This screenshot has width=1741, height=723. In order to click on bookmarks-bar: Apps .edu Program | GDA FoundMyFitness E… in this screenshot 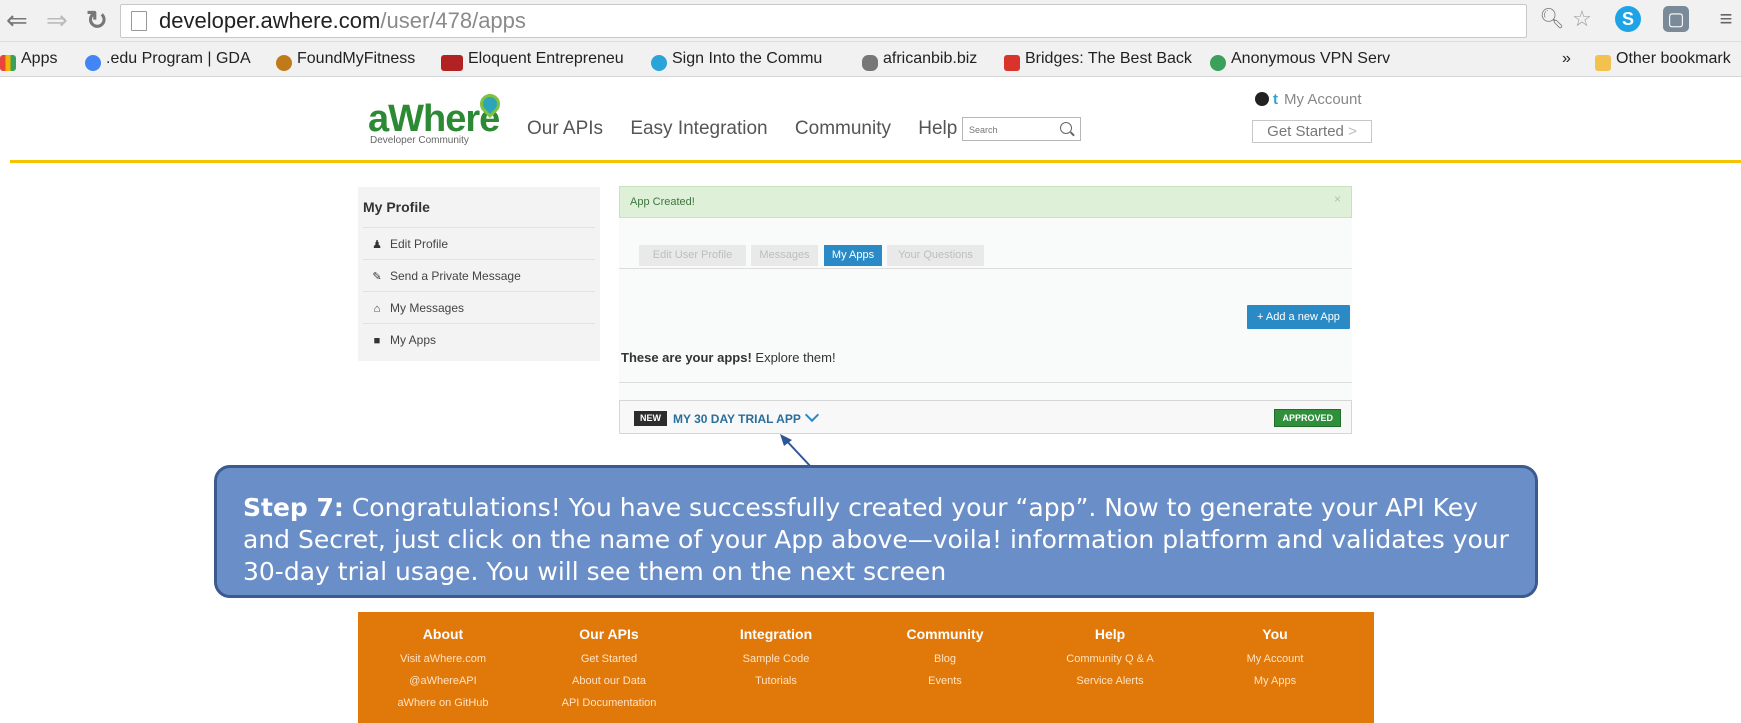, I will do `click(870, 59)`.